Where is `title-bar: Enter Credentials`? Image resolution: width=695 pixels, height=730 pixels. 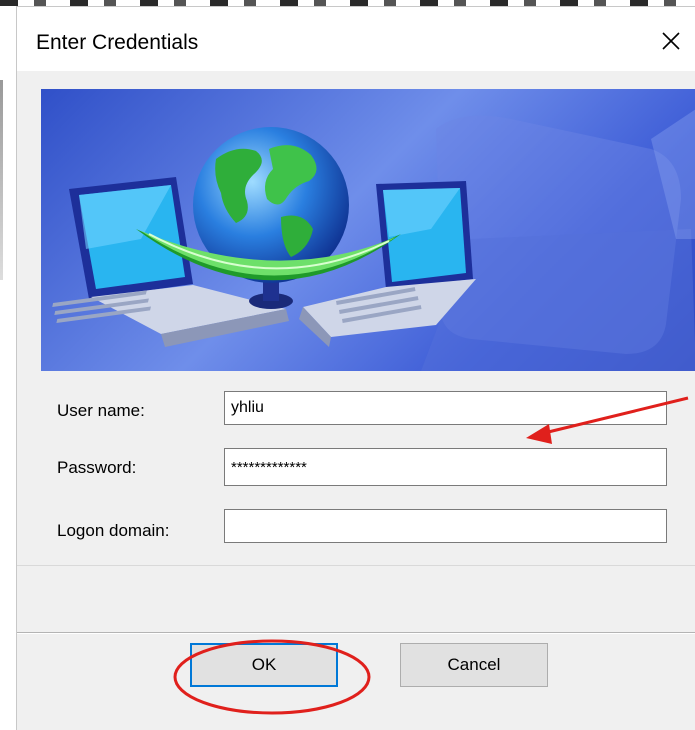
title-bar: Enter Credentials is located at coordinates (356, 39).